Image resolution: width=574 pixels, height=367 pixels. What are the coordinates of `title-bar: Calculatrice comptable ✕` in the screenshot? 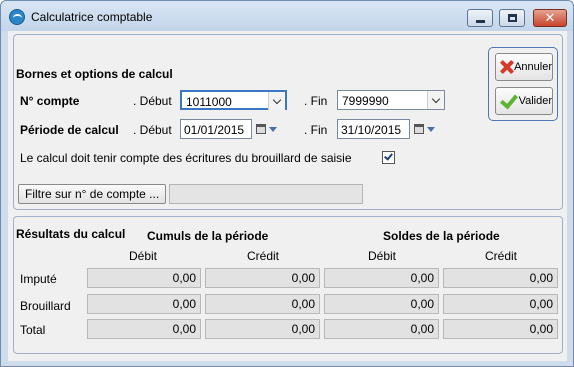 It's located at (287, 16).